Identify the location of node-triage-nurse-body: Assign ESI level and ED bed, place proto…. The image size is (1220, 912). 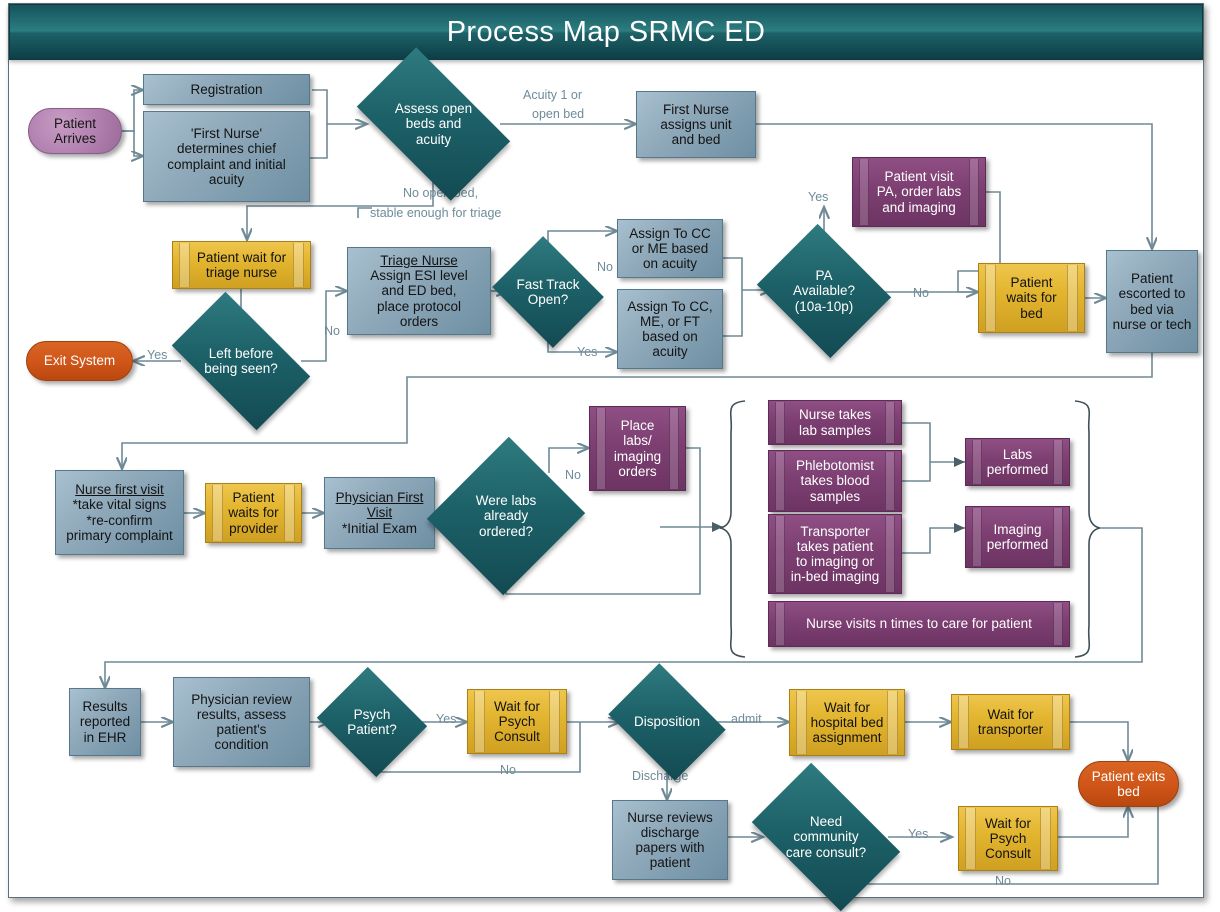
(419, 298).